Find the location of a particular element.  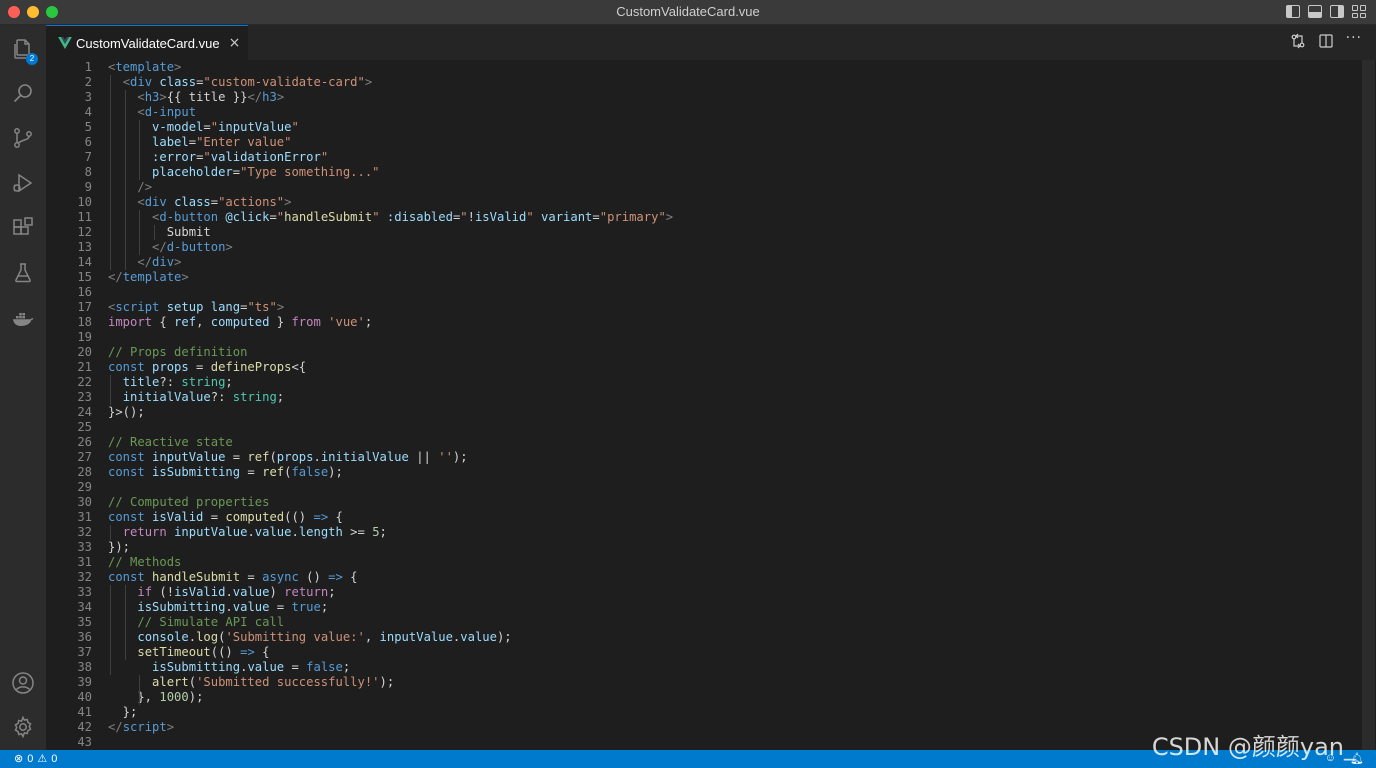

code-line: <div class="actions"> is located at coordinates (732, 202).